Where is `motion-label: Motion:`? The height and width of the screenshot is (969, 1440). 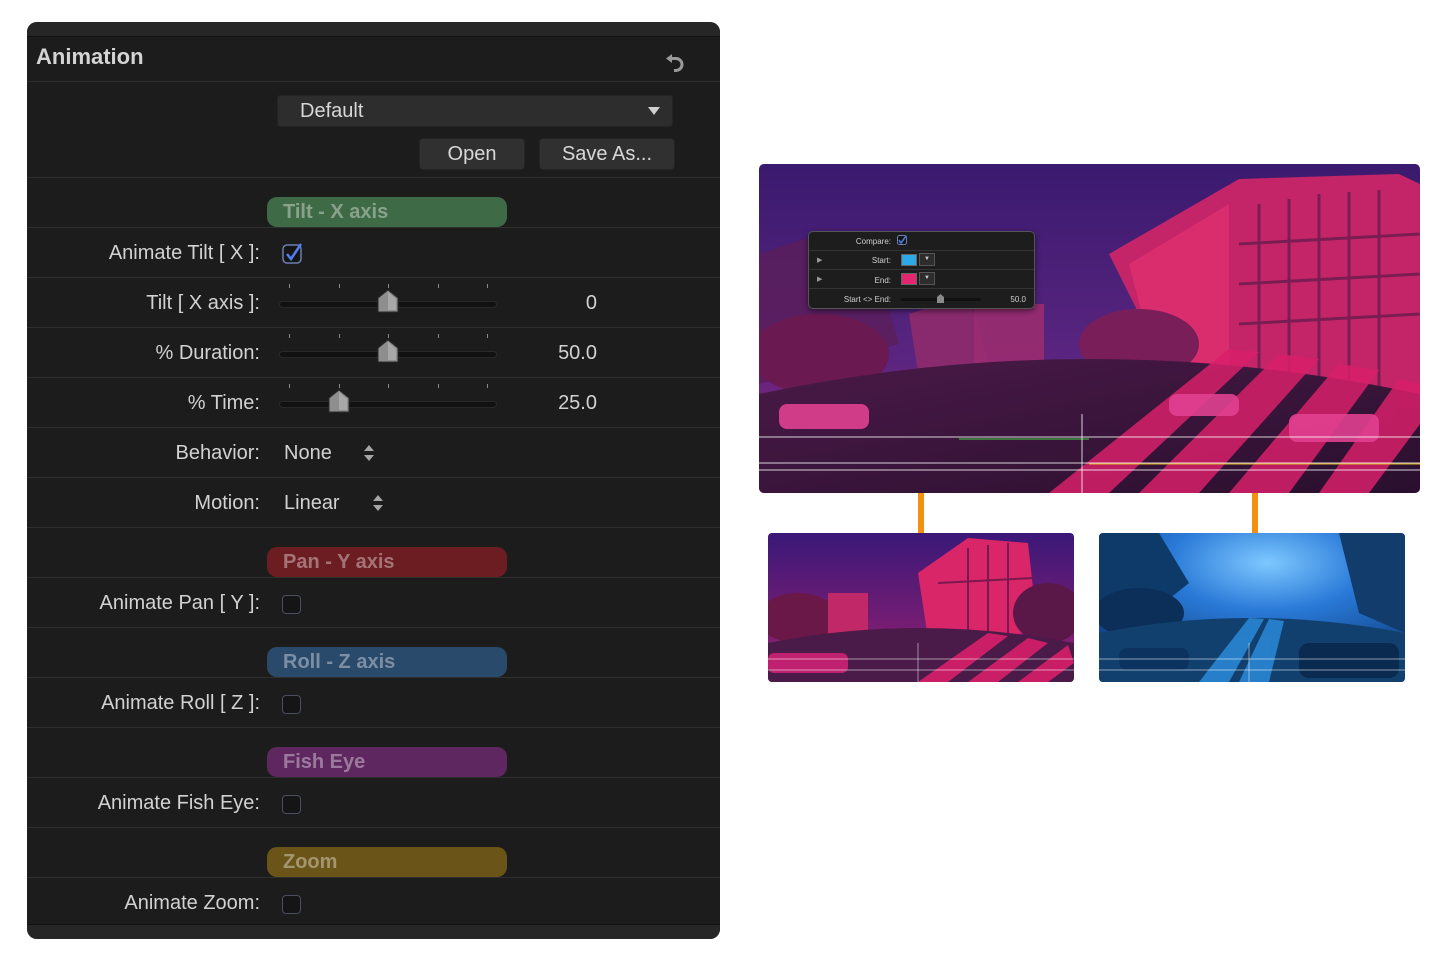
motion-label: Motion: is located at coordinates (227, 503).